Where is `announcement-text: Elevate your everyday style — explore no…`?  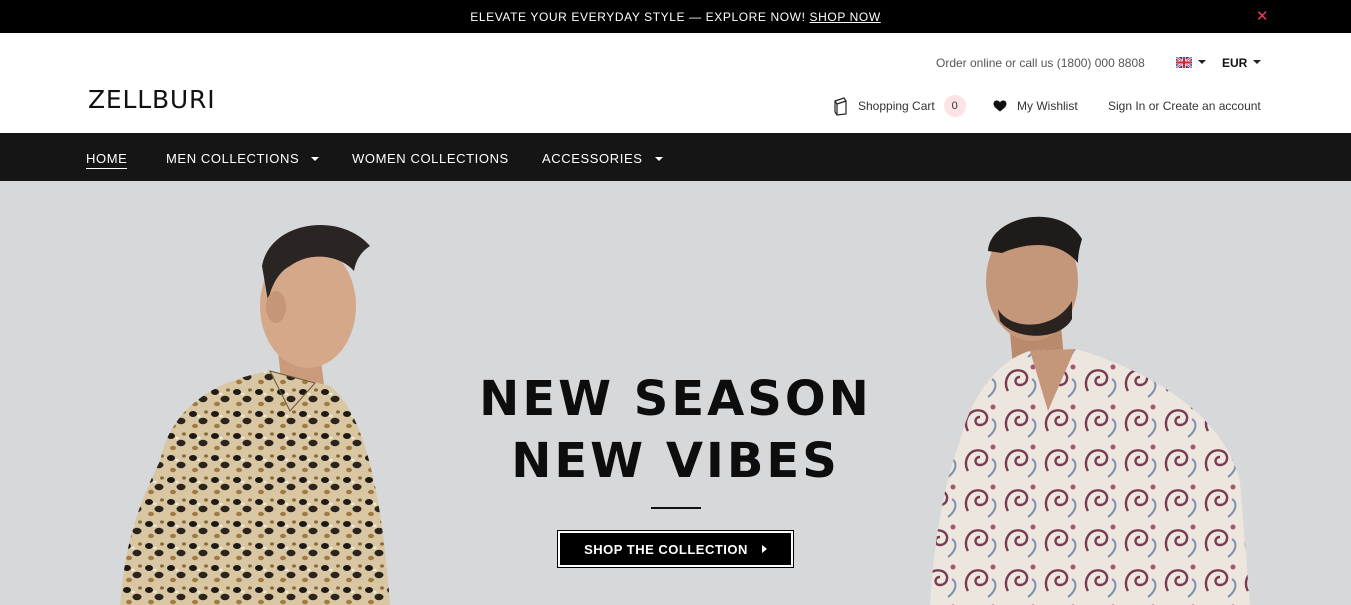
announcement-text: Elevate your everyday style — explore no… is located at coordinates (638, 16).